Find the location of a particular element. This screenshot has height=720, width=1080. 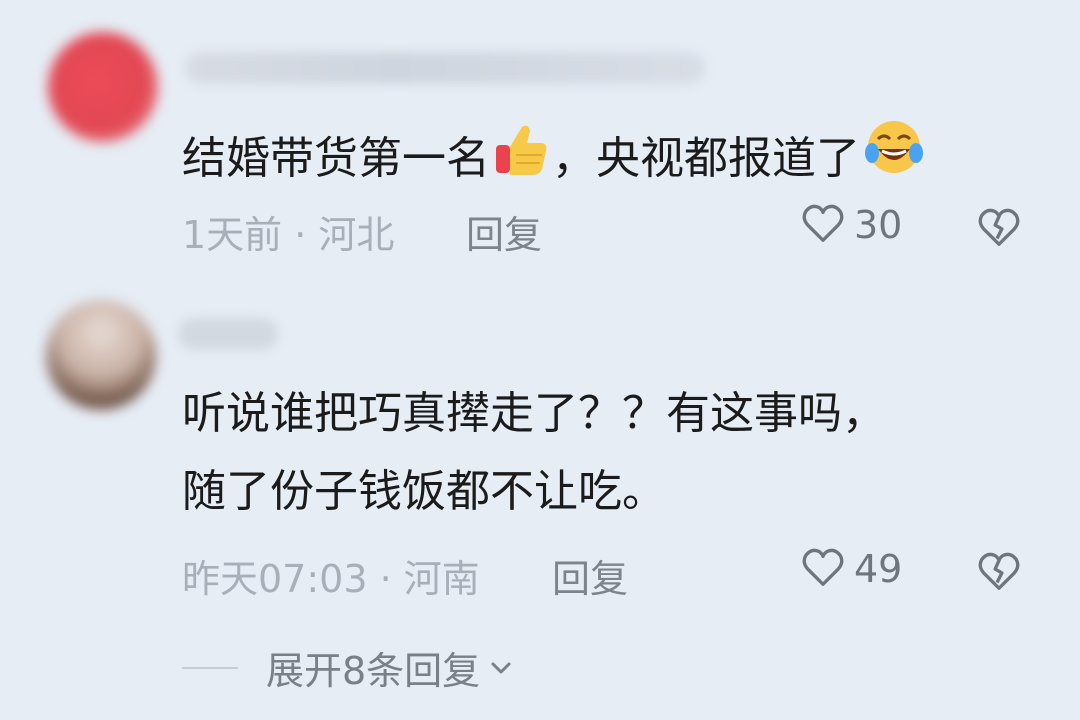

expand-replies-button: 展开8条回复 is located at coordinates (348, 667).